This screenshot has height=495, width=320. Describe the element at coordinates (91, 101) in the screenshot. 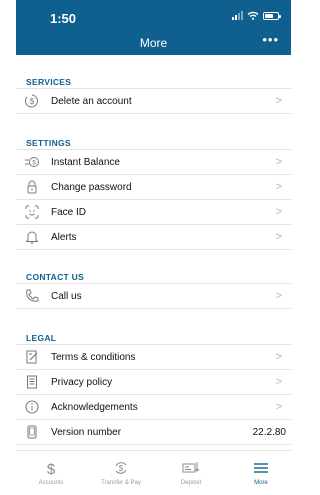

I see `row-label: Delete an account` at that location.